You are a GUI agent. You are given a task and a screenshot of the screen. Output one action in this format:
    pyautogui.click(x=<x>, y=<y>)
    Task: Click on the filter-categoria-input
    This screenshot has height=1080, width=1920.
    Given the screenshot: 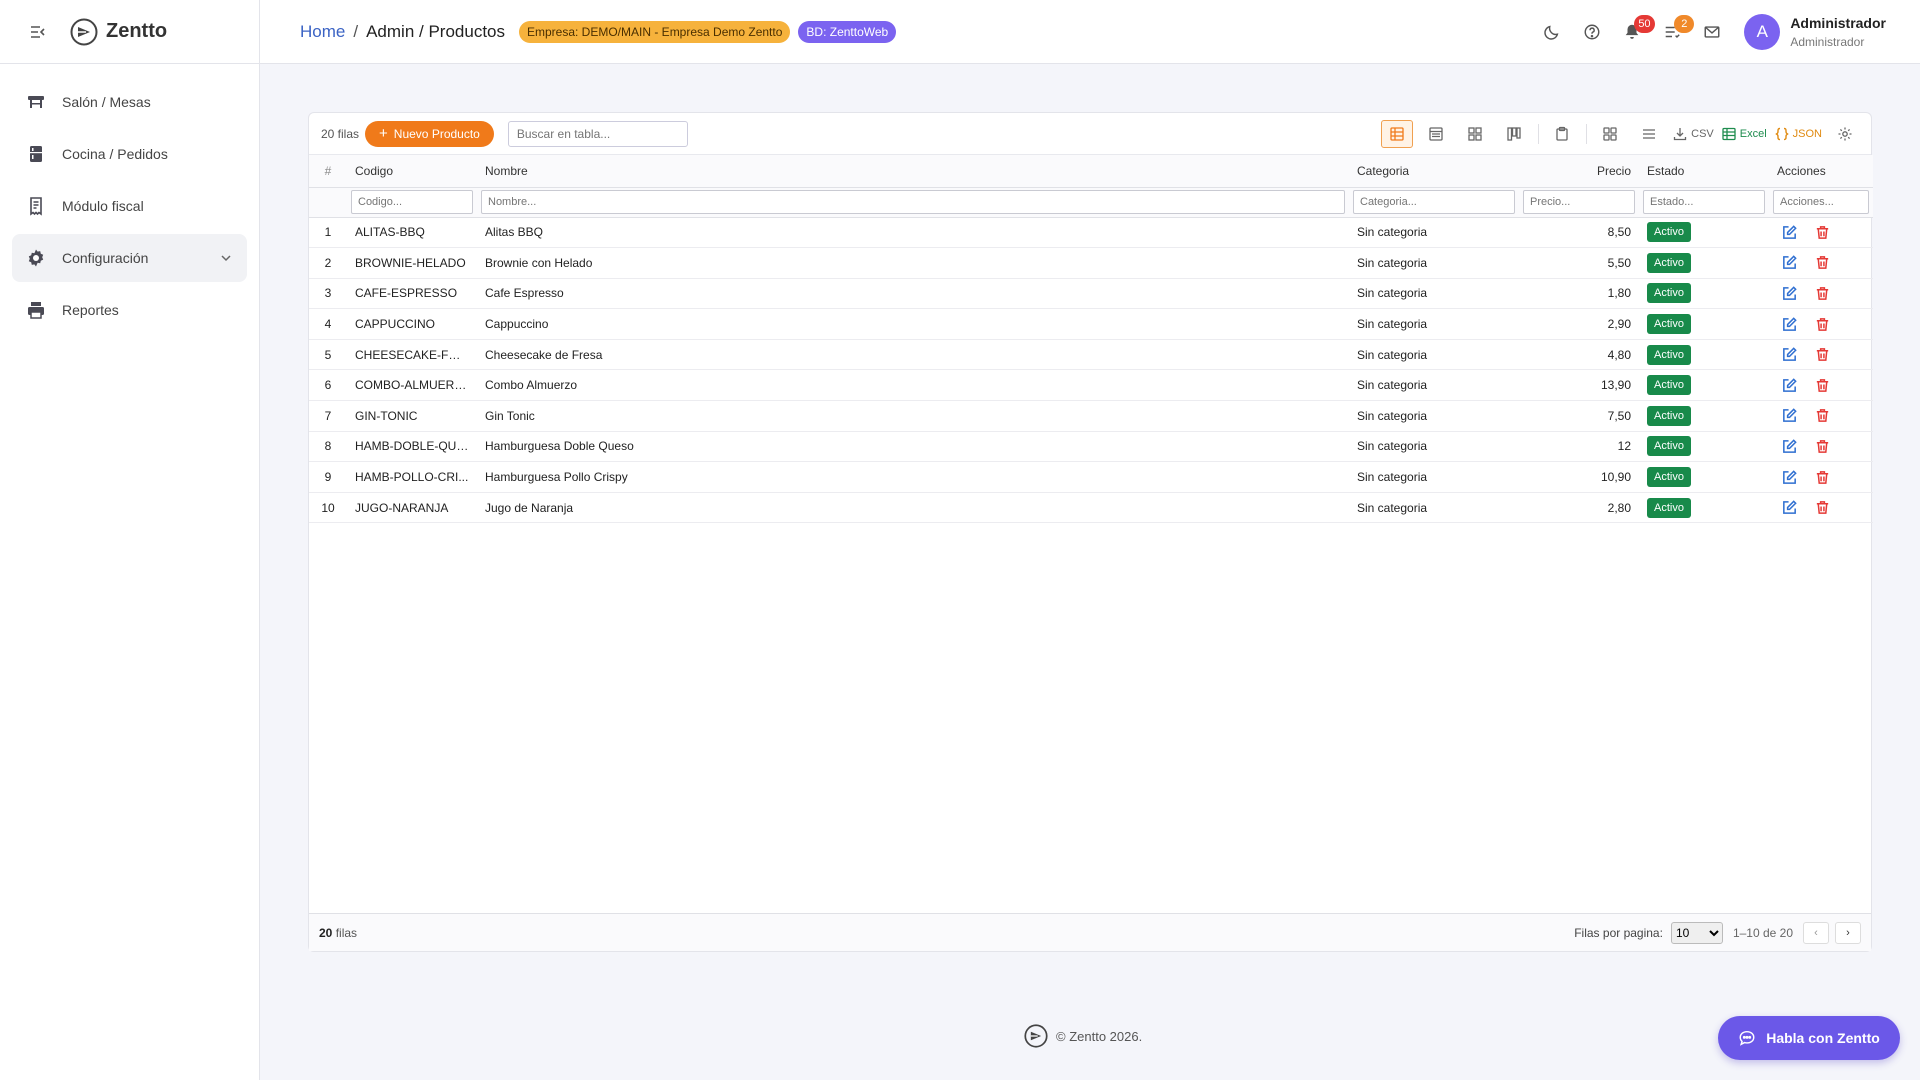 What is the action you would take?
    pyautogui.click(x=1434, y=202)
    